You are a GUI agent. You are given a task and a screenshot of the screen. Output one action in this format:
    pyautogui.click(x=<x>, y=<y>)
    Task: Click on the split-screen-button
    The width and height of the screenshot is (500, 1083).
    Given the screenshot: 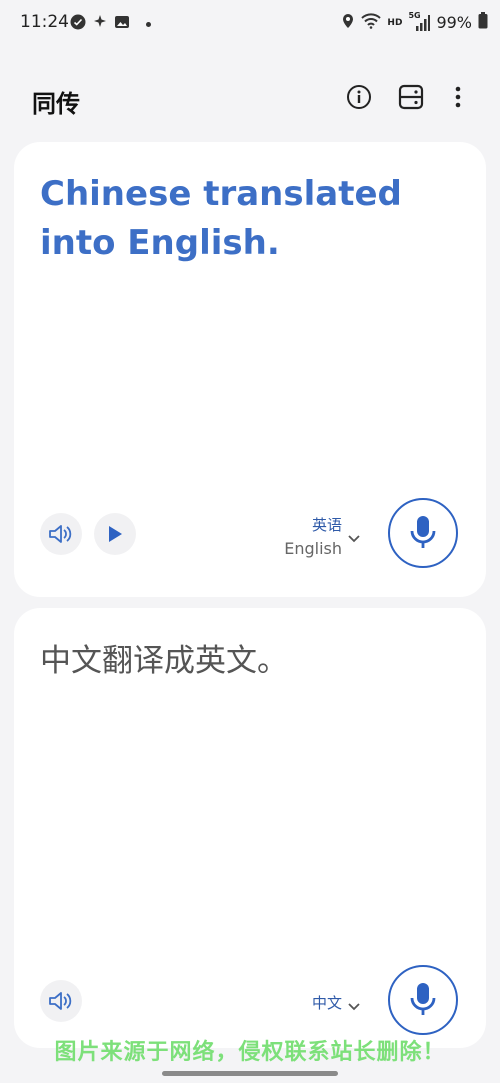 What is the action you would take?
    pyautogui.click(x=411, y=97)
    